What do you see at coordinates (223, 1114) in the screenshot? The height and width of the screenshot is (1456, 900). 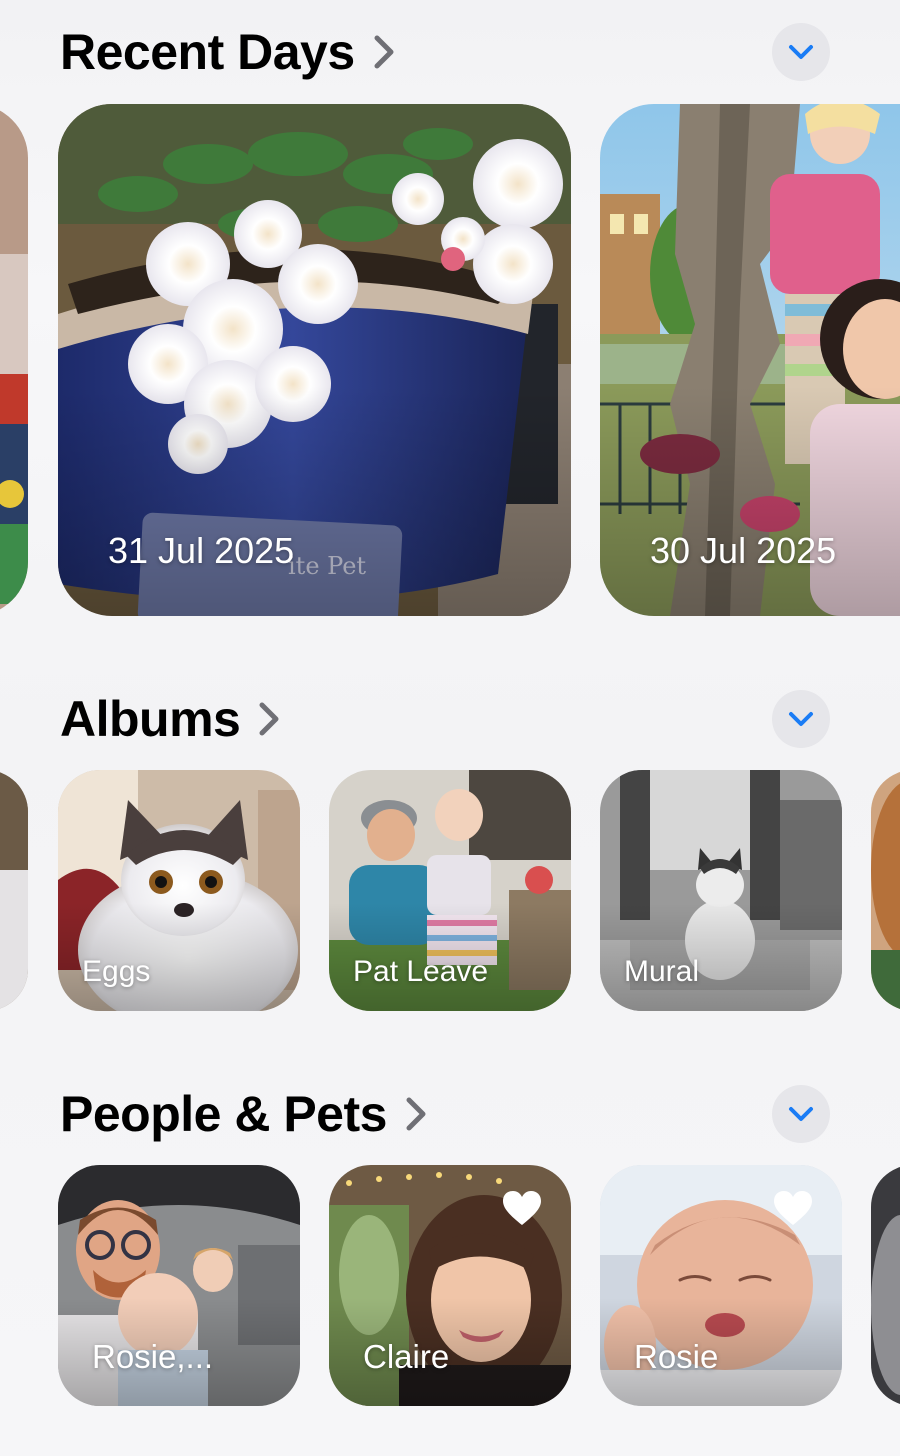 I see `people-pets-title: People & Pets` at bounding box center [223, 1114].